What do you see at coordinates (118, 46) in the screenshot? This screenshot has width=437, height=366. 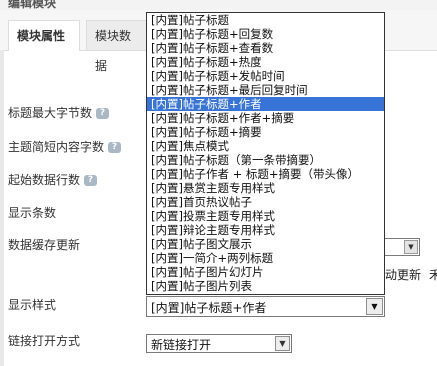 I see `tab-module-data: 模块数据` at bounding box center [118, 46].